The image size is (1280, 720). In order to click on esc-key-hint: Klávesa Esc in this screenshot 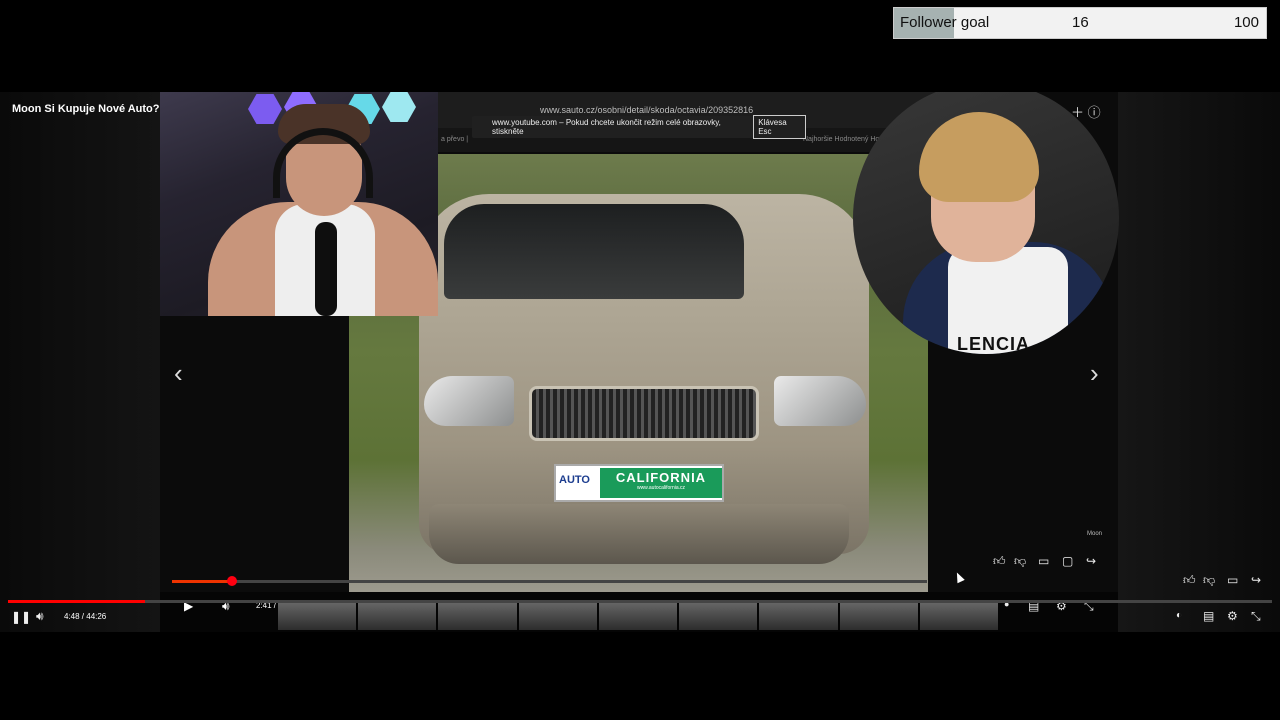, I will do `click(779, 127)`.